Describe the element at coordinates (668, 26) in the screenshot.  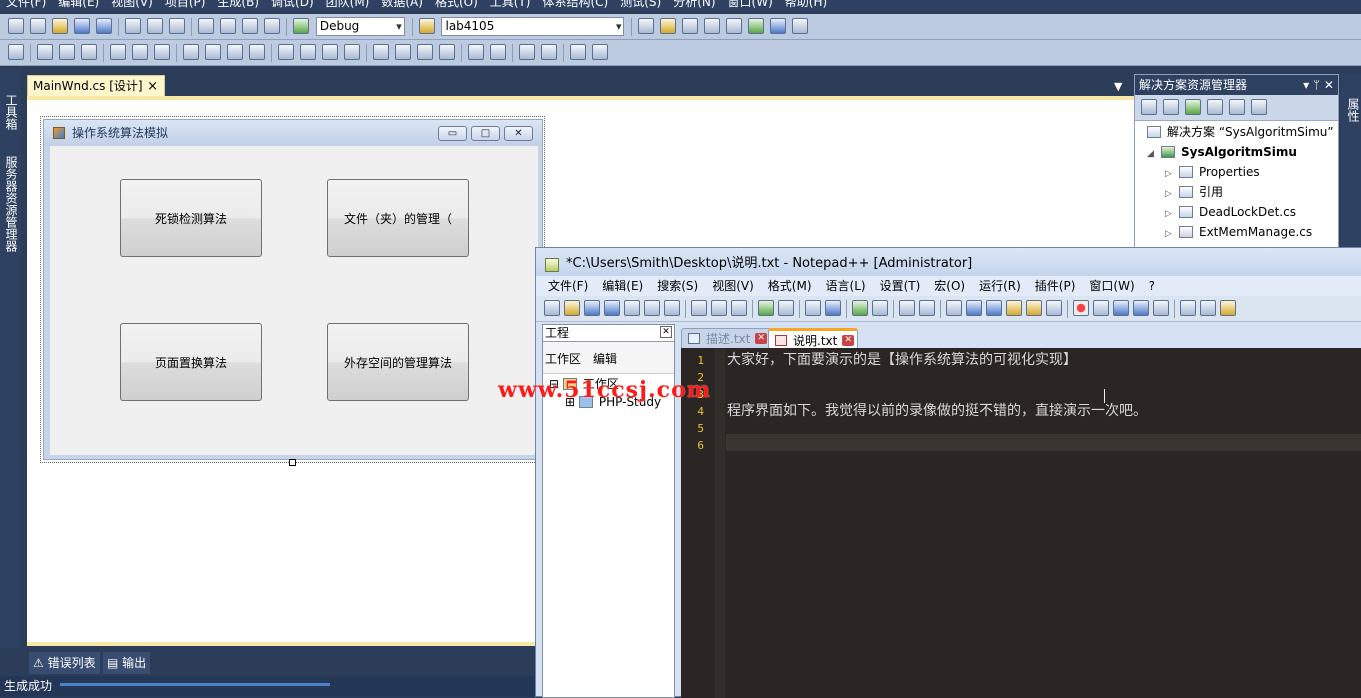
I see `solution-explorer-icon` at that location.